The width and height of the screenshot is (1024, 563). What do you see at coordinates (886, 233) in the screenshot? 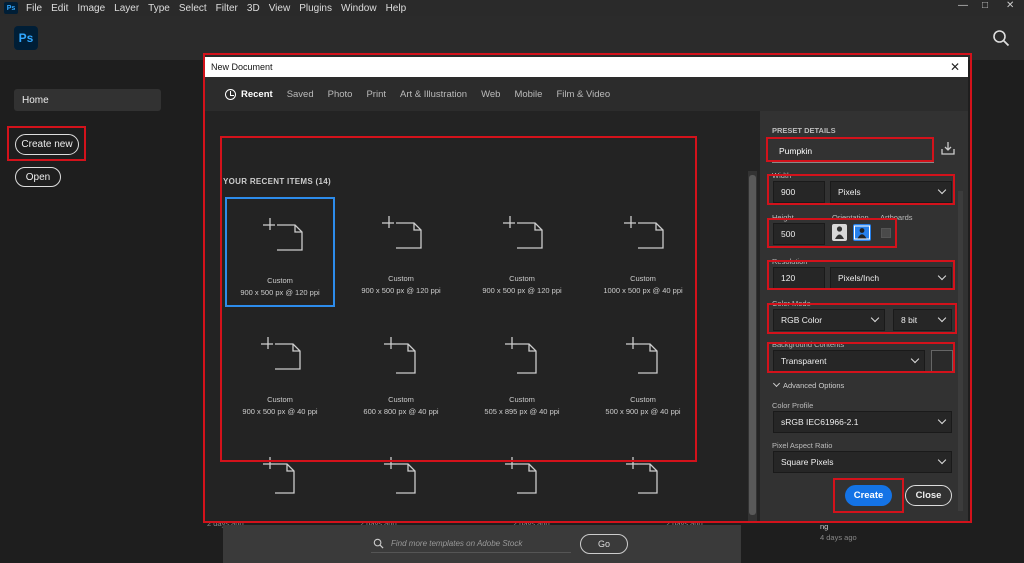
I see `artboards-checkbox` at bounding box center [886, 233].